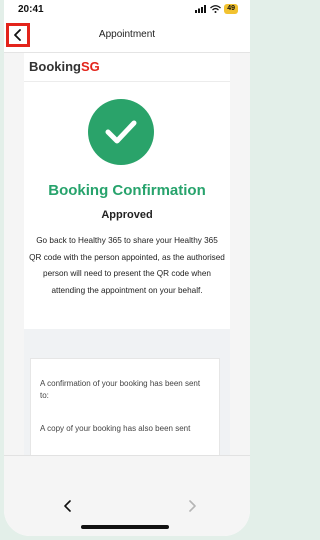 This screenshot has width=320, height=540. I want to click on bookingsg-logo: BookingSG, so click(64, 66).